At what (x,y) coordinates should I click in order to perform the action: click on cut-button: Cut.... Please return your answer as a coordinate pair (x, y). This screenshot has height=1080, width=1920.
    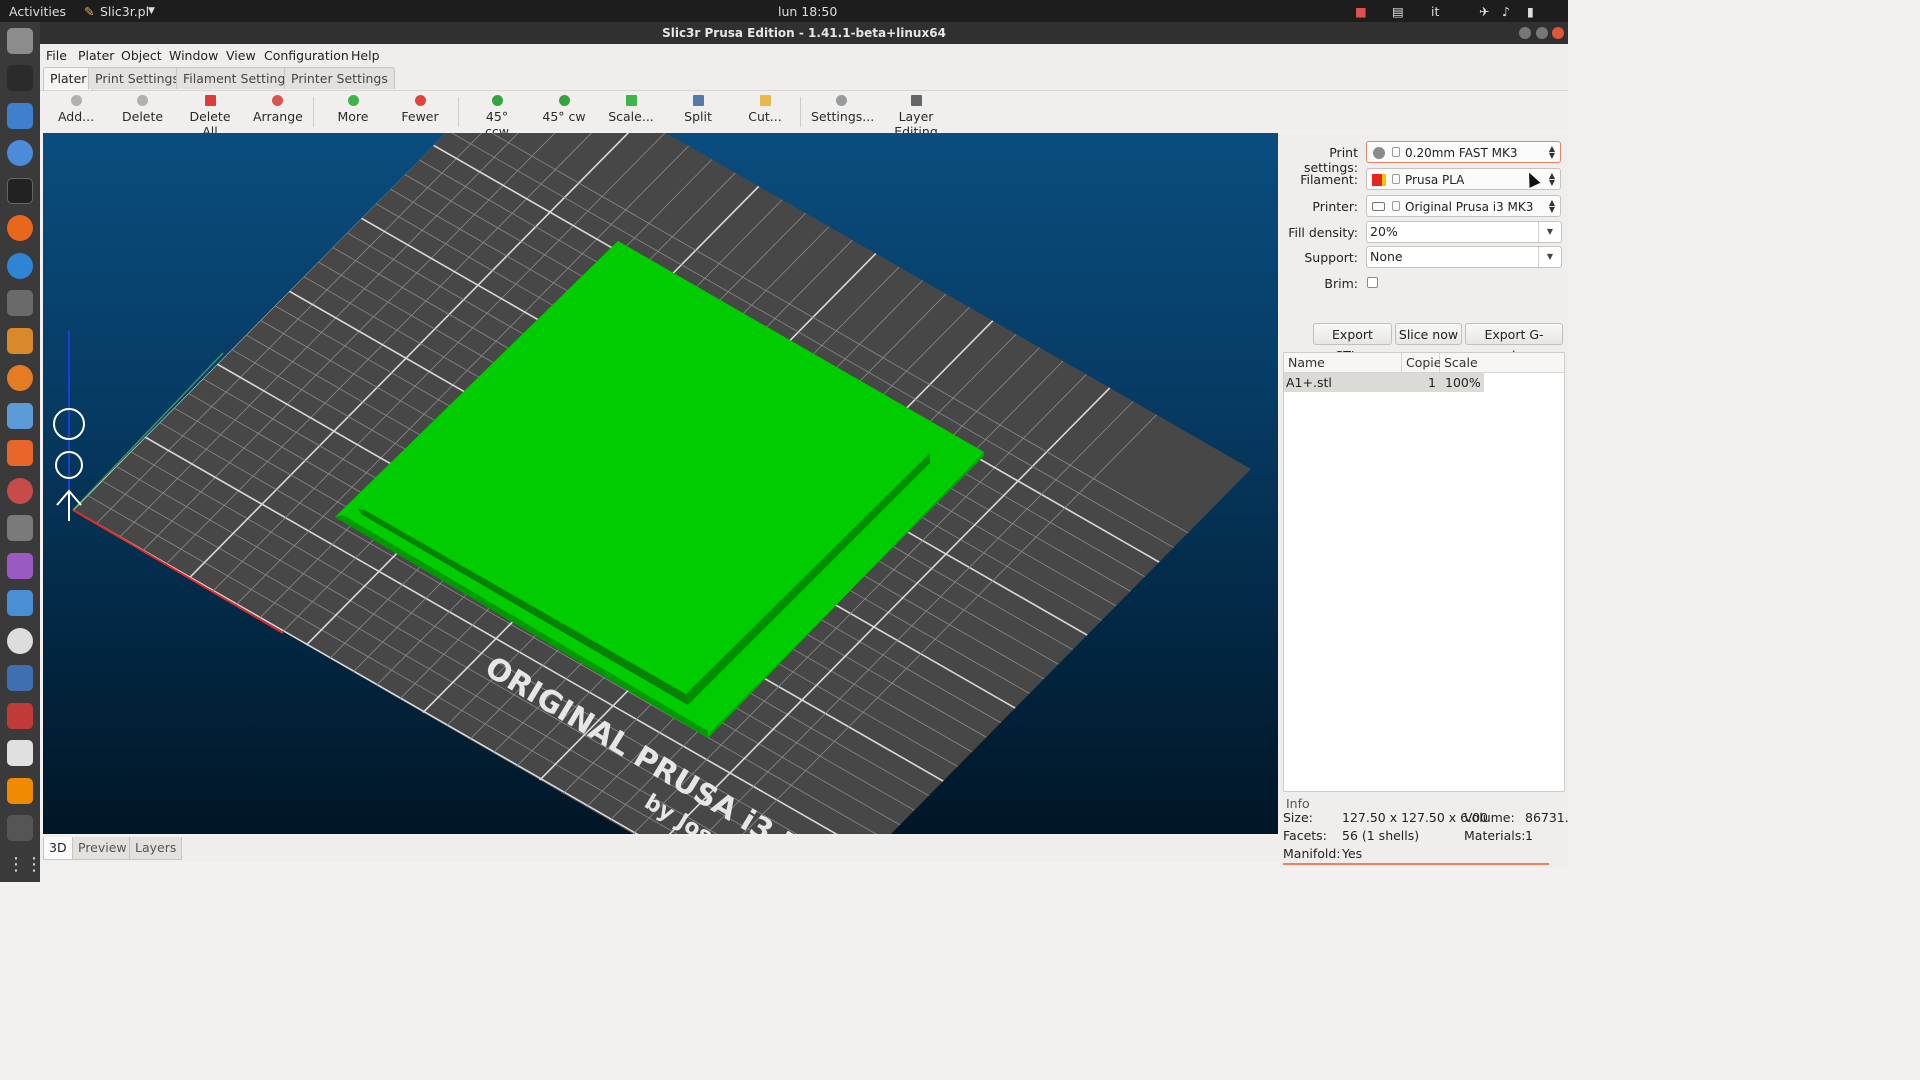
    Looking at the image, I should click on (765, 109).